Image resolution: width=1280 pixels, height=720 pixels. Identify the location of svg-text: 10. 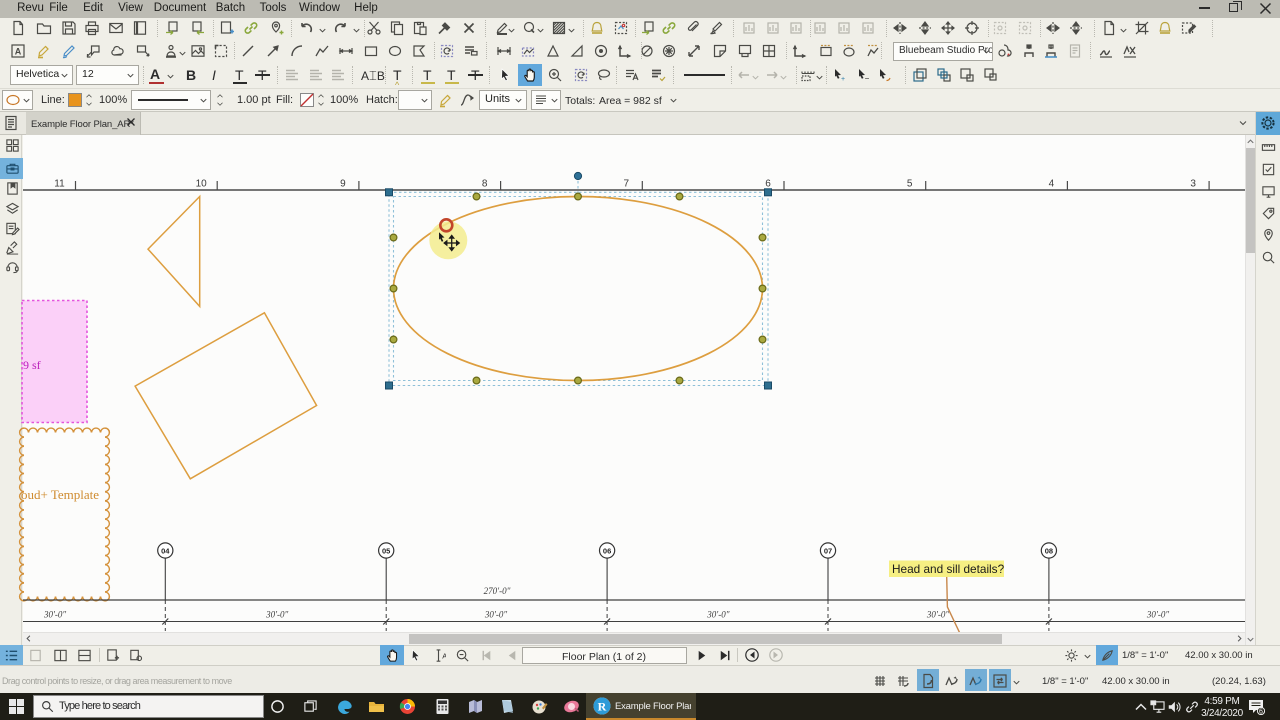
(202, 184).